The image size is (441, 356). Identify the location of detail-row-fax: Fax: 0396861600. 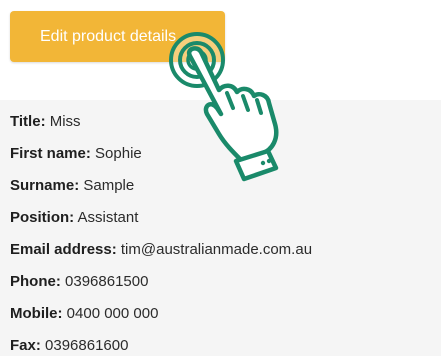
(69, 346).